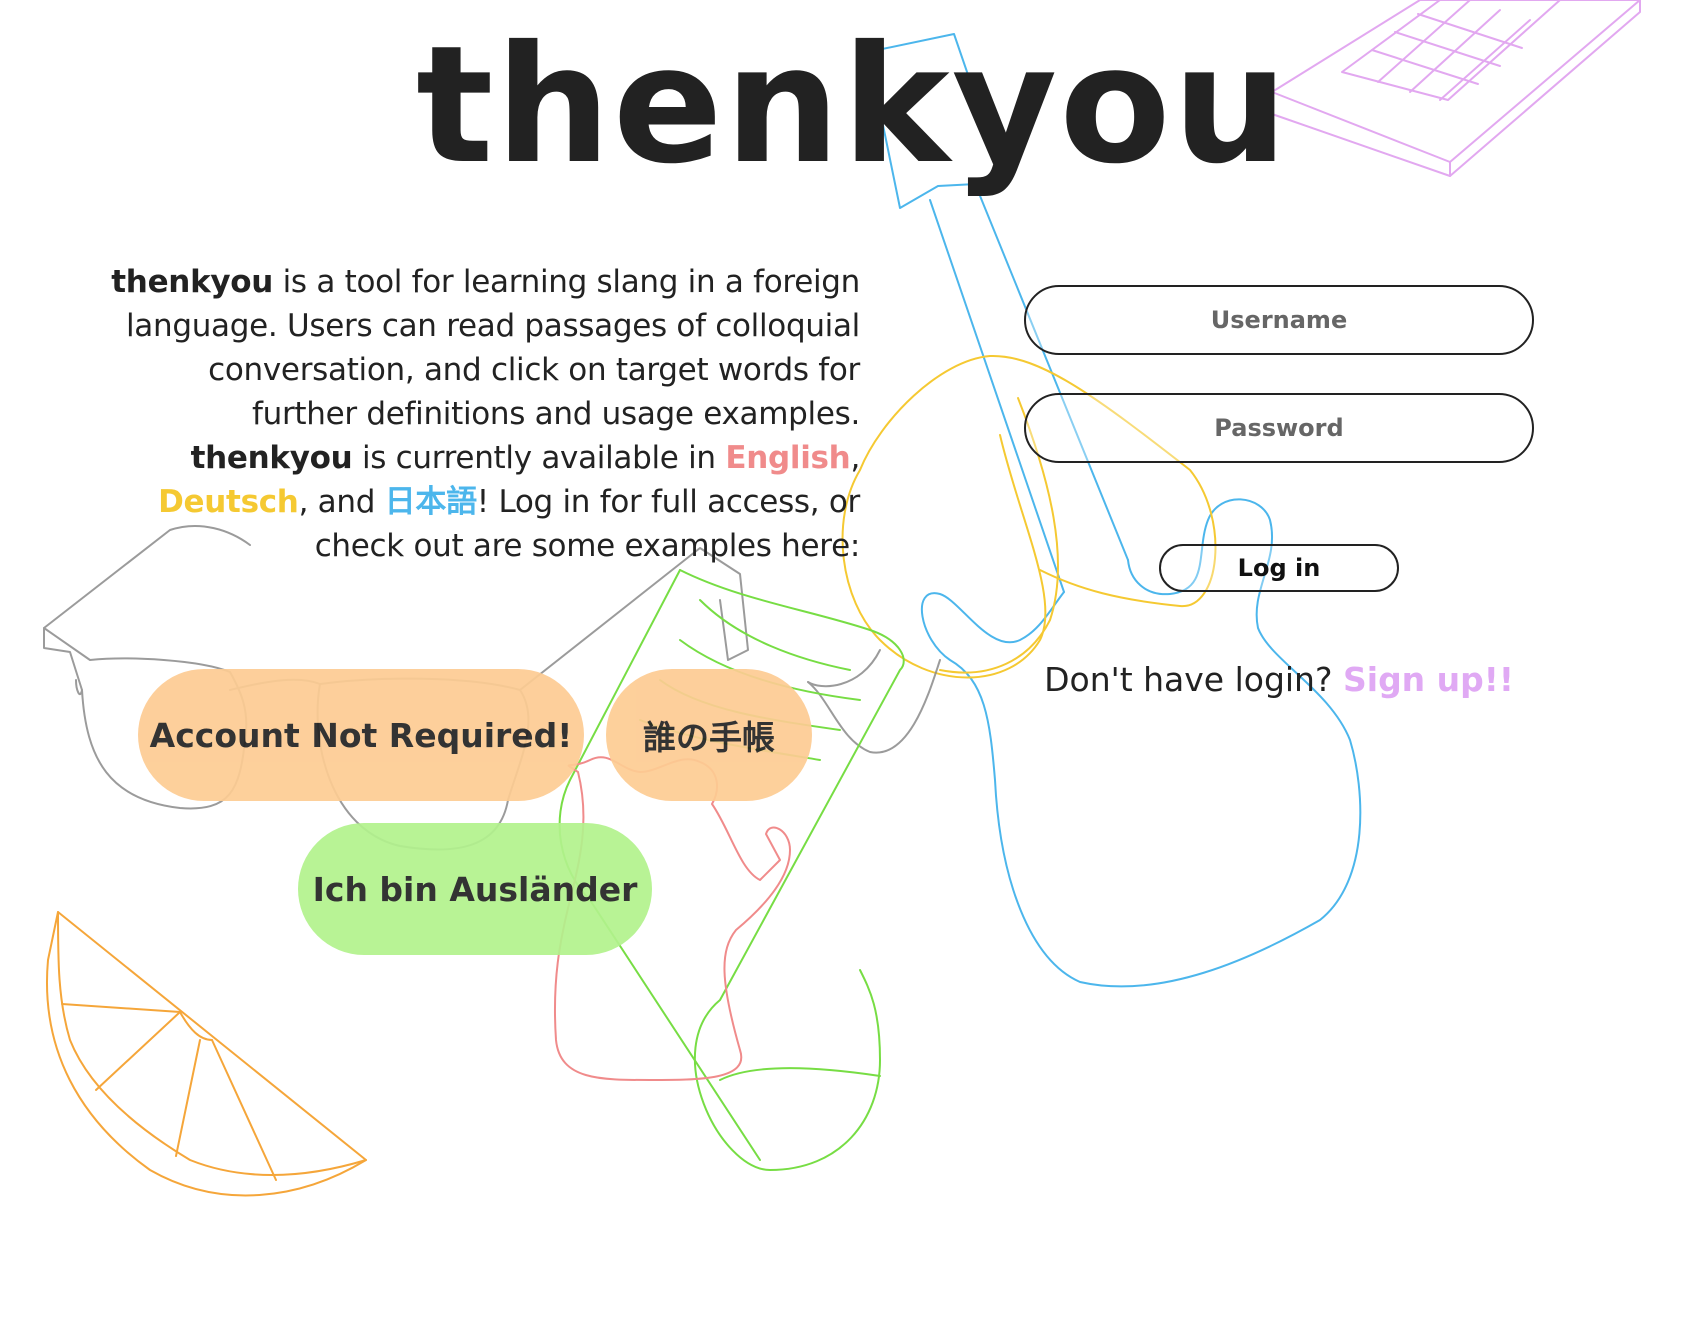  What do you see at coordinates (431, 502) in the screenshot?
I see `language-link-japanese: 日本語` at bounding box center [431, 502].